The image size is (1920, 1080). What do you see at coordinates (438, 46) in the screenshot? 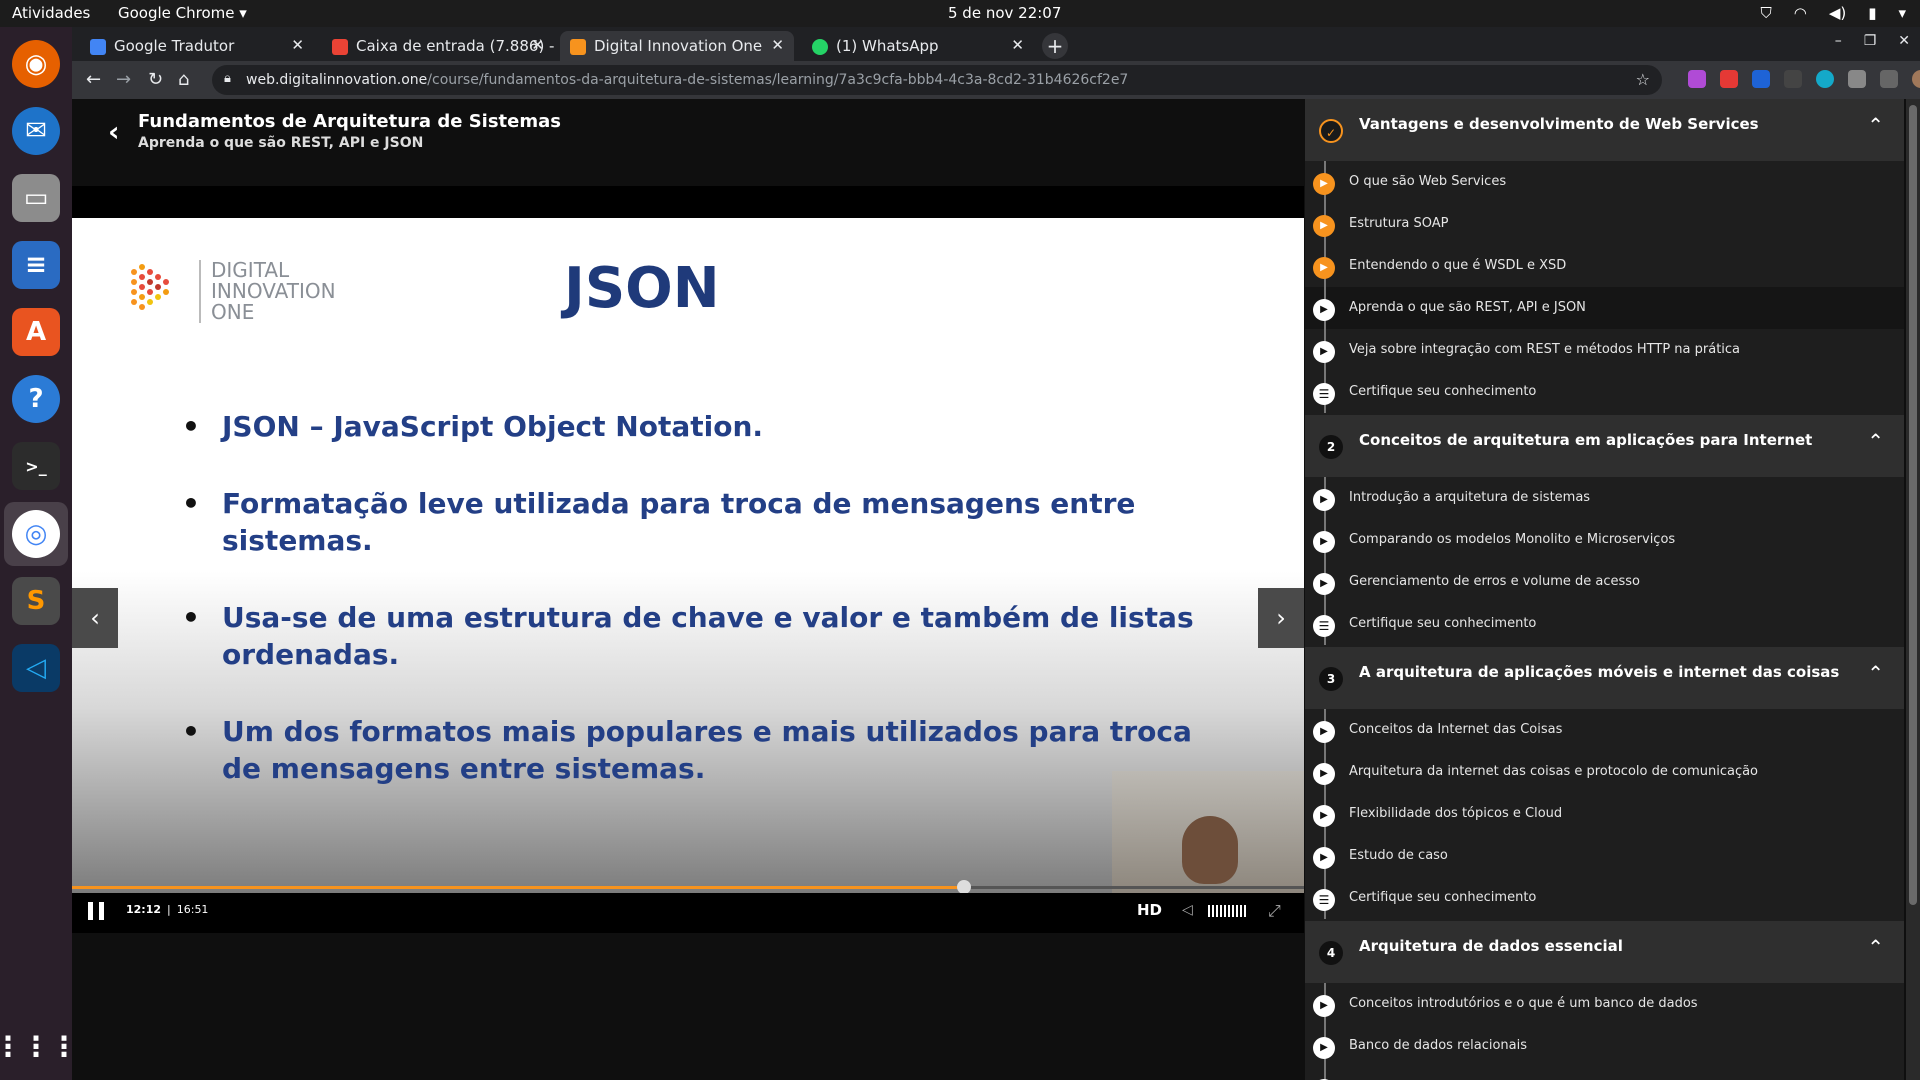
I see `tab-gmail: Caixa de entrada (7.886) - ✕` at bounding box center [438, 46].